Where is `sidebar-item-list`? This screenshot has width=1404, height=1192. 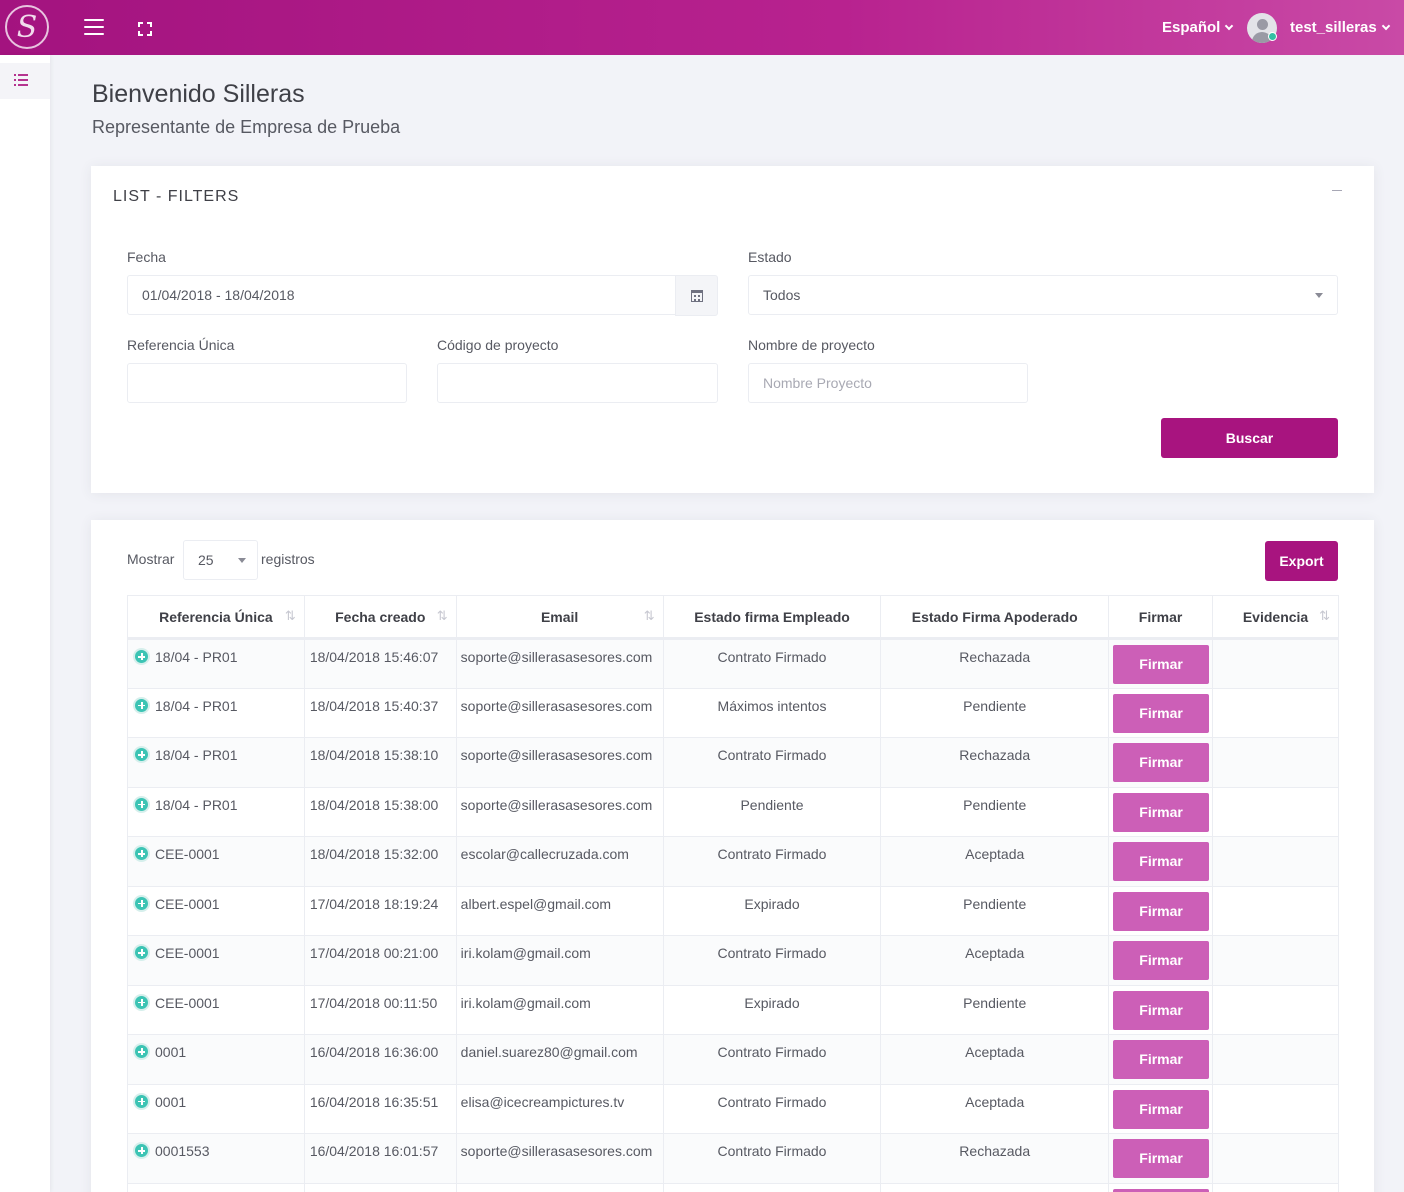 sidebar-item-list is located at coordinates (25, 81).